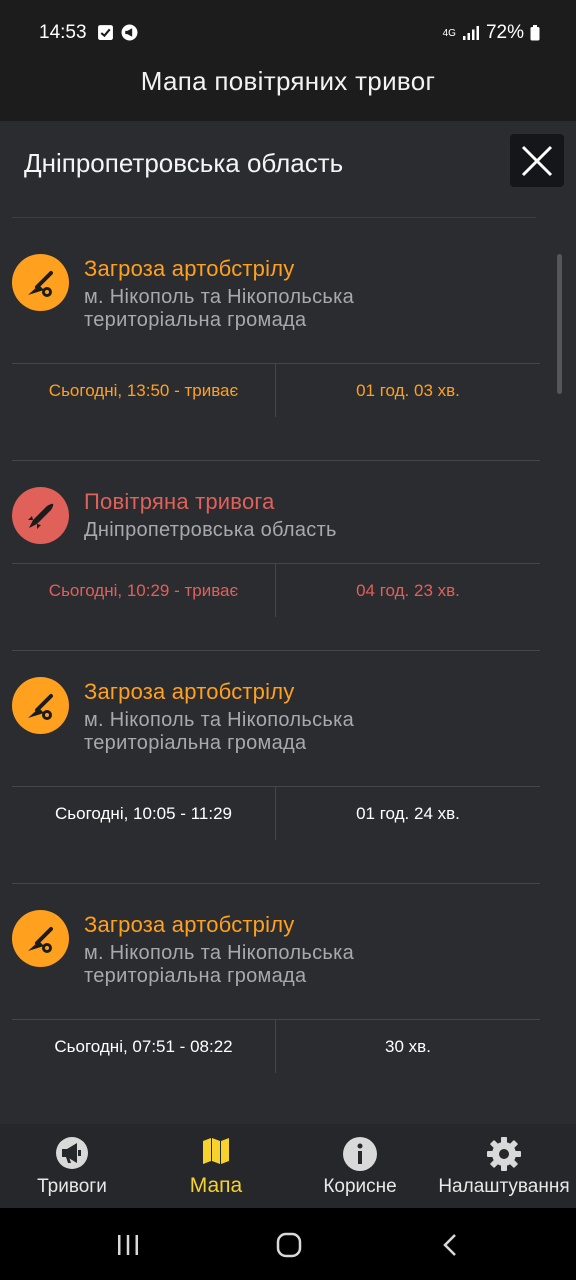 This screenshot has width=576, height=1280. What do you see at coordinates (184, 163) in the screenshot?
I see `region-title: Дніпропетровська область` at bounding box center [184, 163].